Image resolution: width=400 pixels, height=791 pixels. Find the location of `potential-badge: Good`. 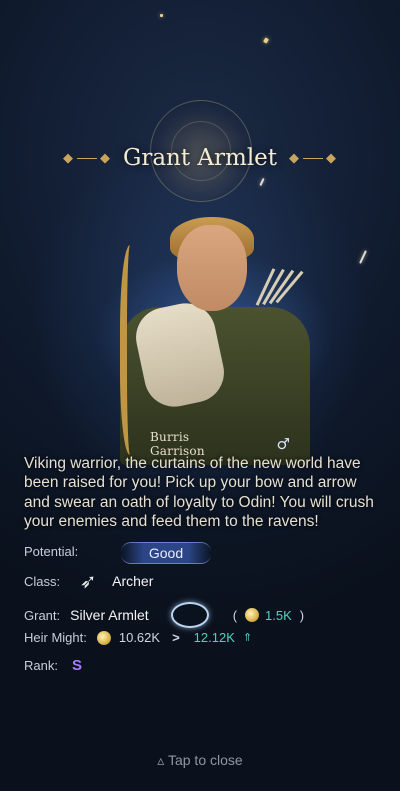

potential-badge: Good is located at coordinates (166, 553).